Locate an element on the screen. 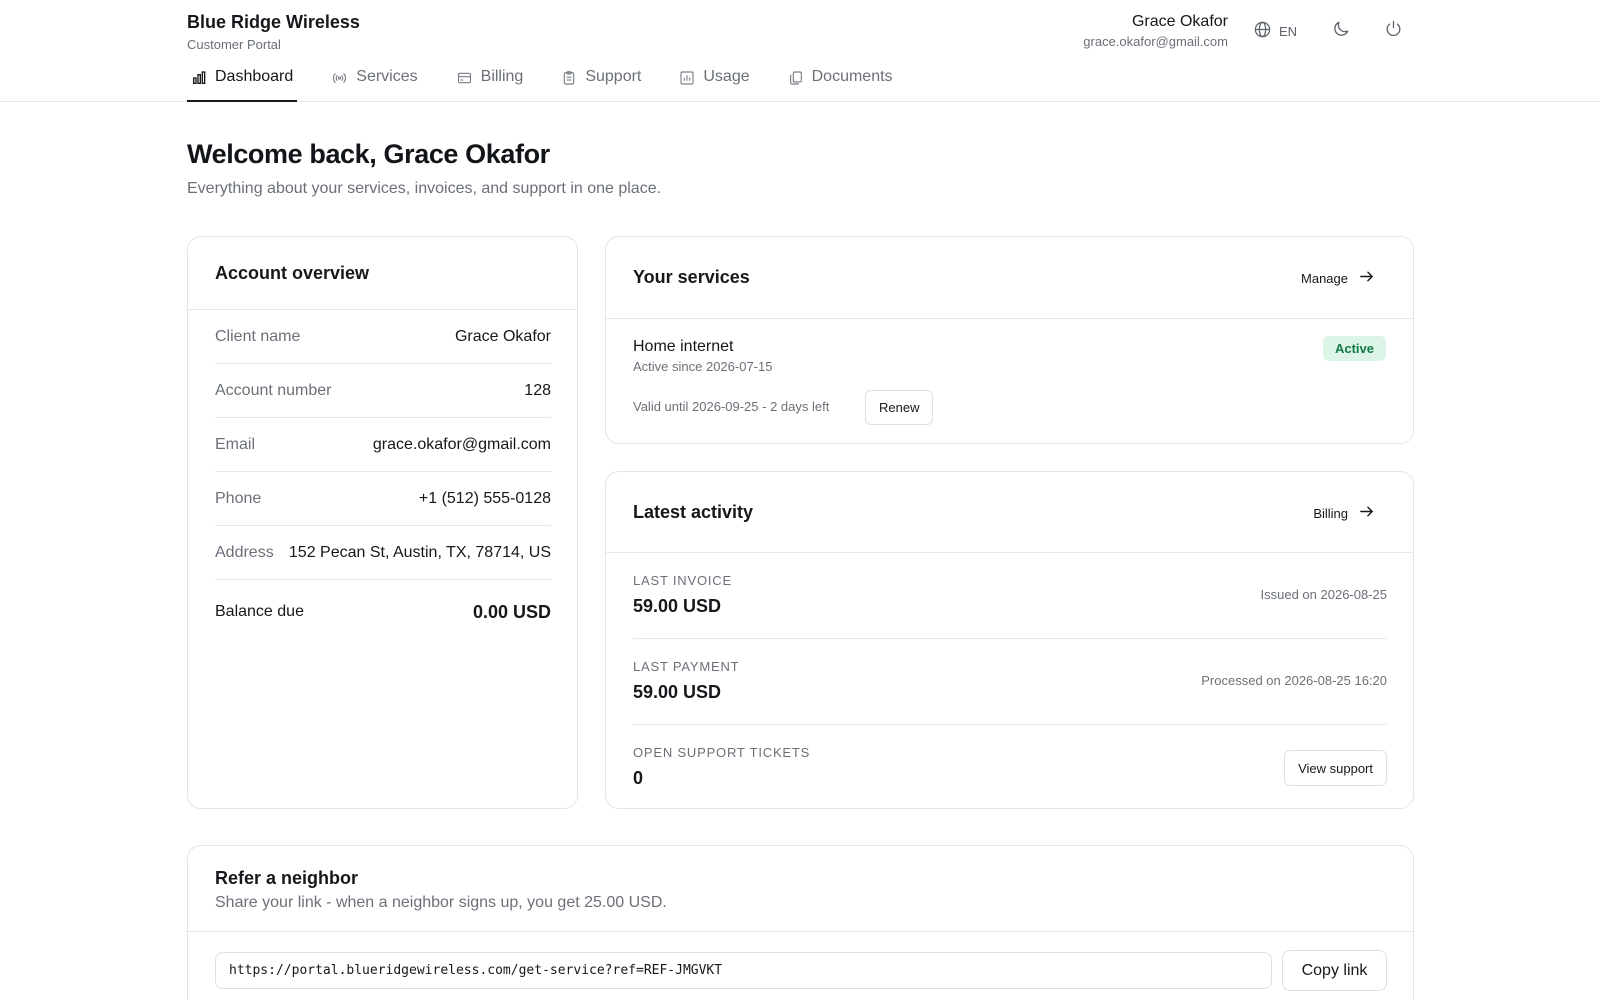 The height and width of the screenshot is (1000, 1600). tab-documents: Documents is located at coordinates (840, 82).